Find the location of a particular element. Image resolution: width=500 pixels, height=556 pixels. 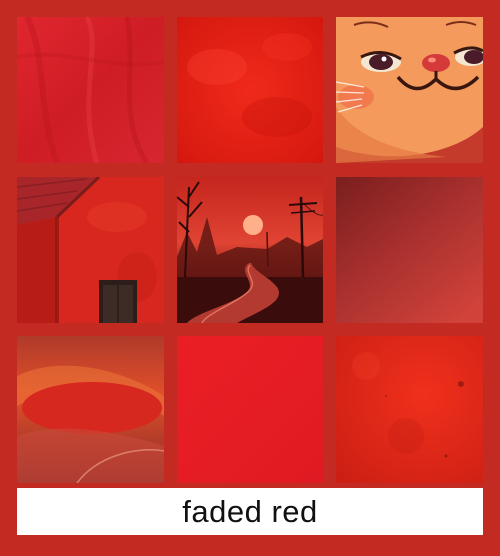

fabric-texture-tile is located at coordinates (90, 90).